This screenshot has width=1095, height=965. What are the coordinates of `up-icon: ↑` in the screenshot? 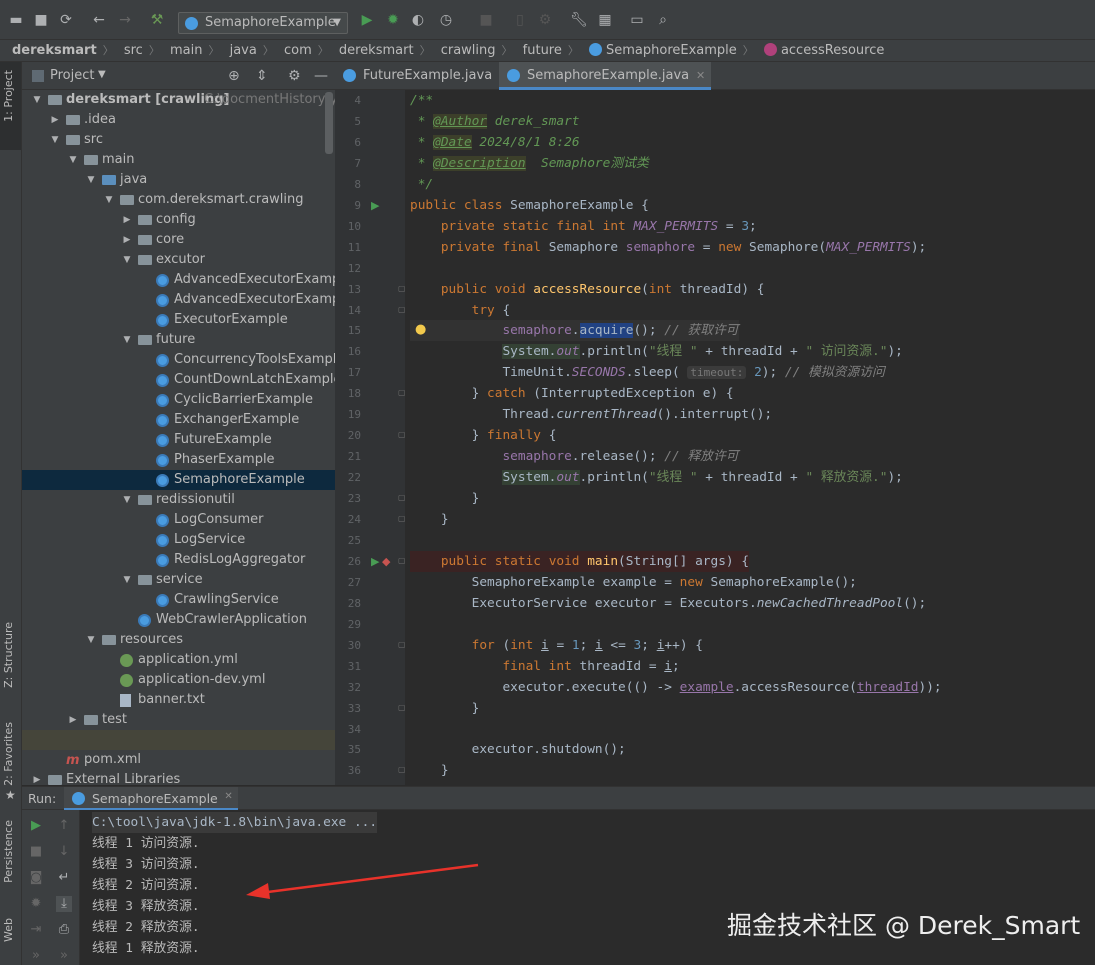 It's located at (64, 826).